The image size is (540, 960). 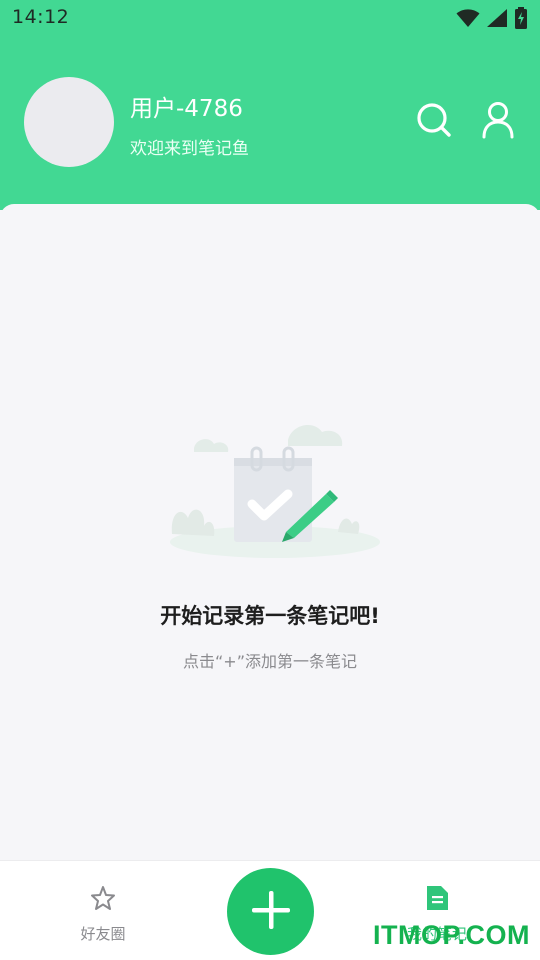 I want to click on document-icon, so click(x=437, y=900).